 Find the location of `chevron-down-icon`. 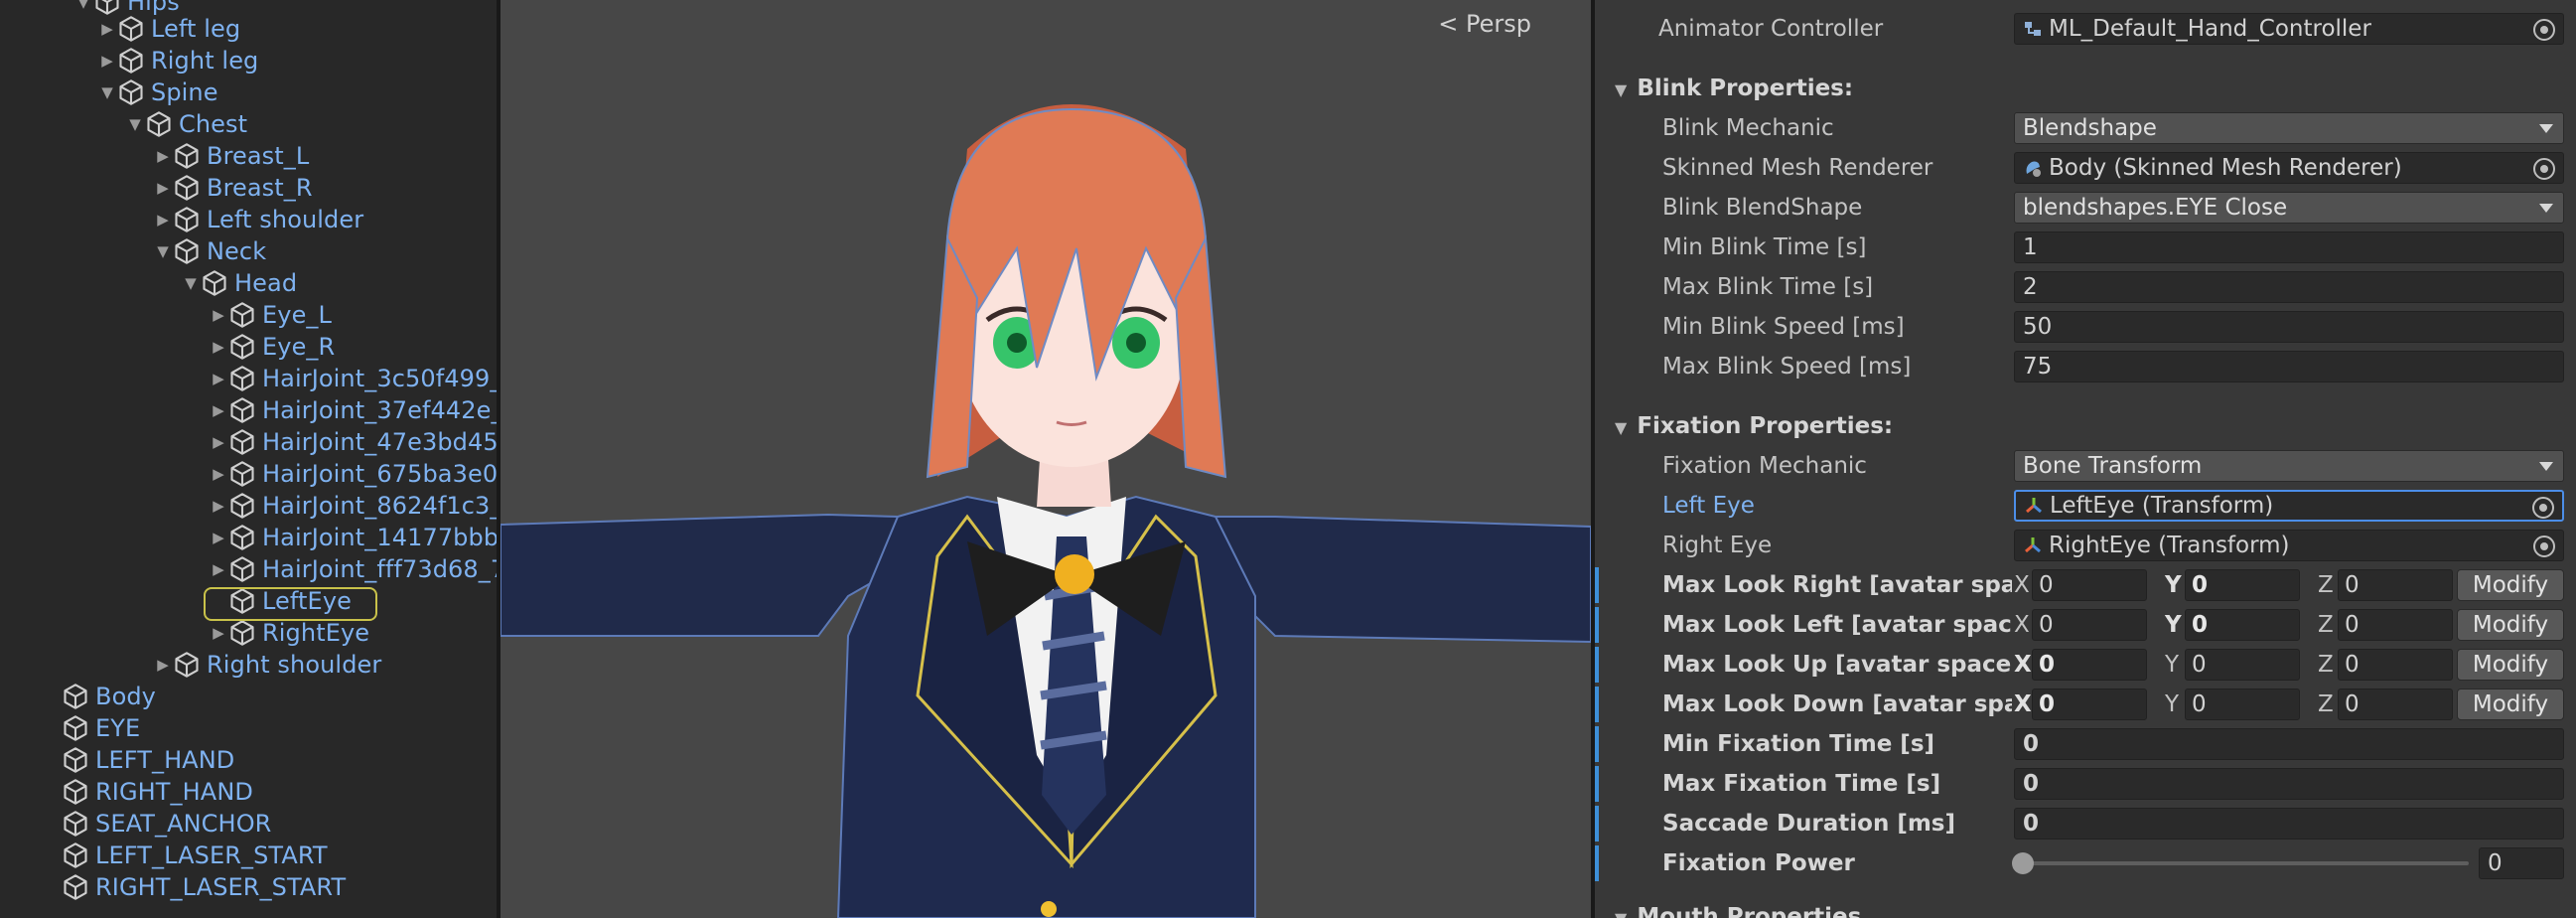

chevron-down-icon is located at coordinates (2546, 208).